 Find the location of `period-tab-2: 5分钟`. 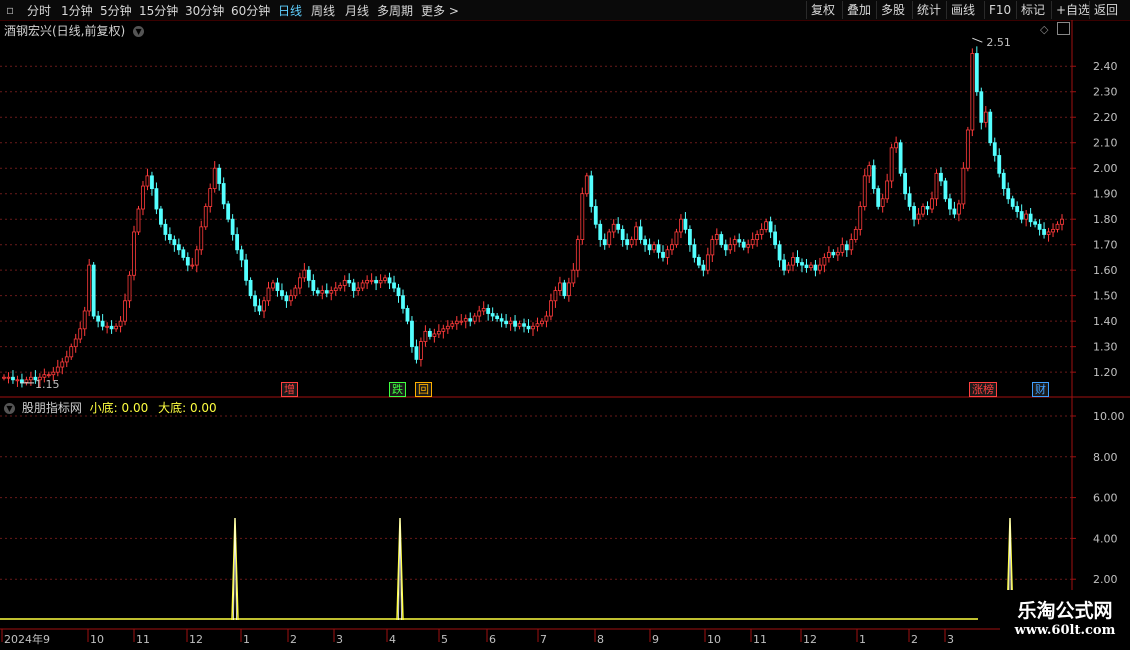

period-tab-2: 5分钟 is located at coordinates (116, 10).